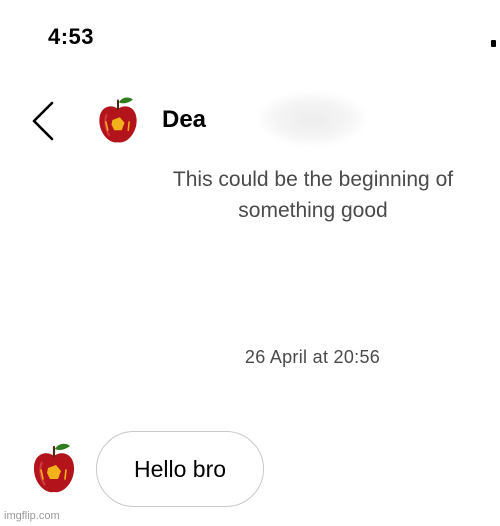 The image size is (500, 526). Describe the element at coordinates (32, 516) in the screenshot. I see `watermark: imgflip.com` at that location.